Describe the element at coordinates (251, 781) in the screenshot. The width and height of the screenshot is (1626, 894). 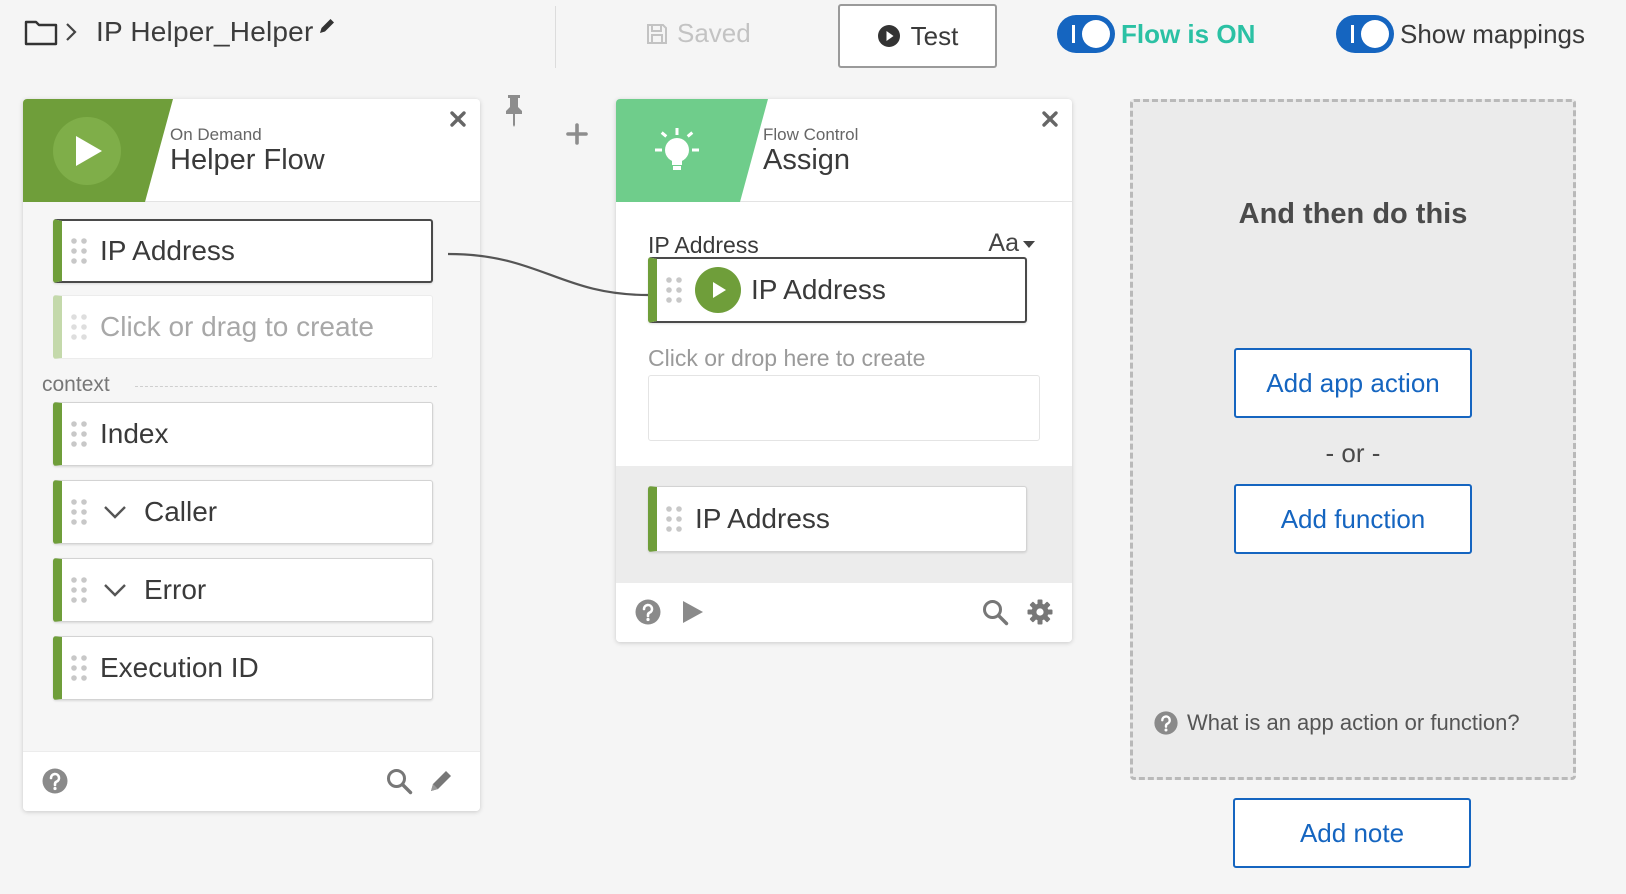
I see `trigger-card-footer` at that location.